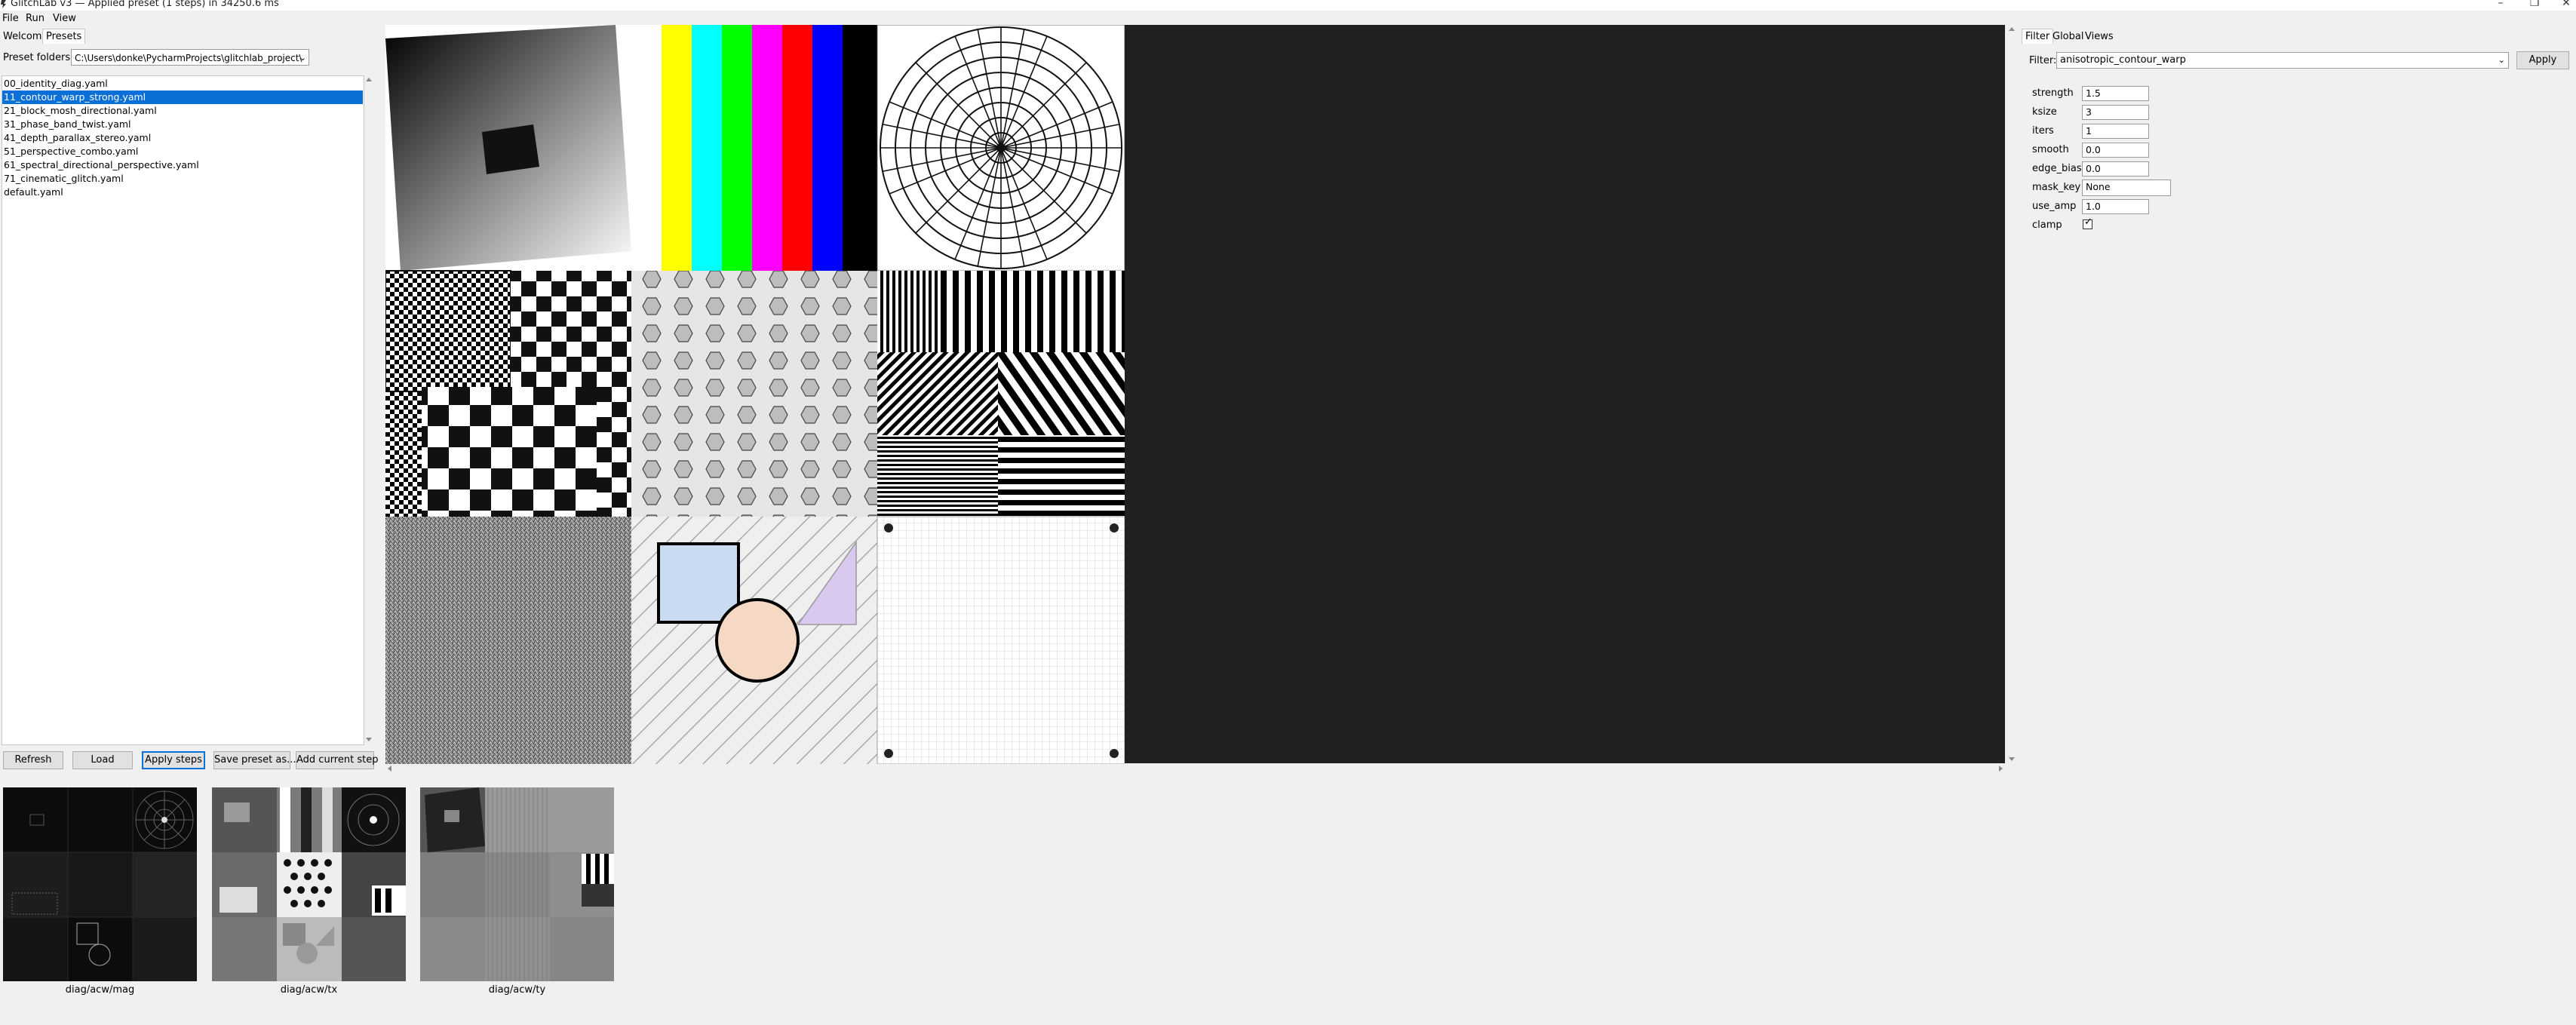 This screenshot has height=1025, width=2576. Describe the element at coordinates (182, 138) in the screenshot. I see `list-item: 41_depth_parallax_stereo.yaml` at that location.